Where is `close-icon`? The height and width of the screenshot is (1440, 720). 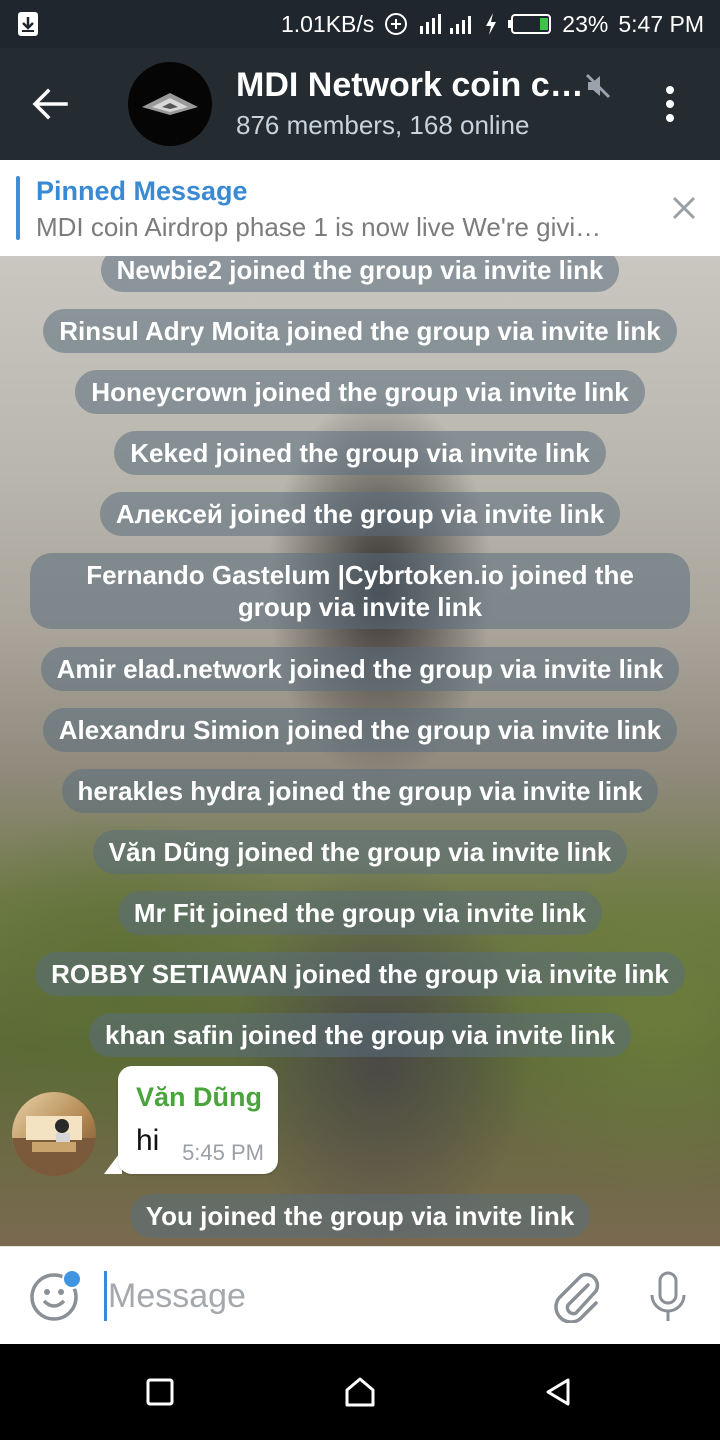
close-icon is located at coordinates (684, 208).